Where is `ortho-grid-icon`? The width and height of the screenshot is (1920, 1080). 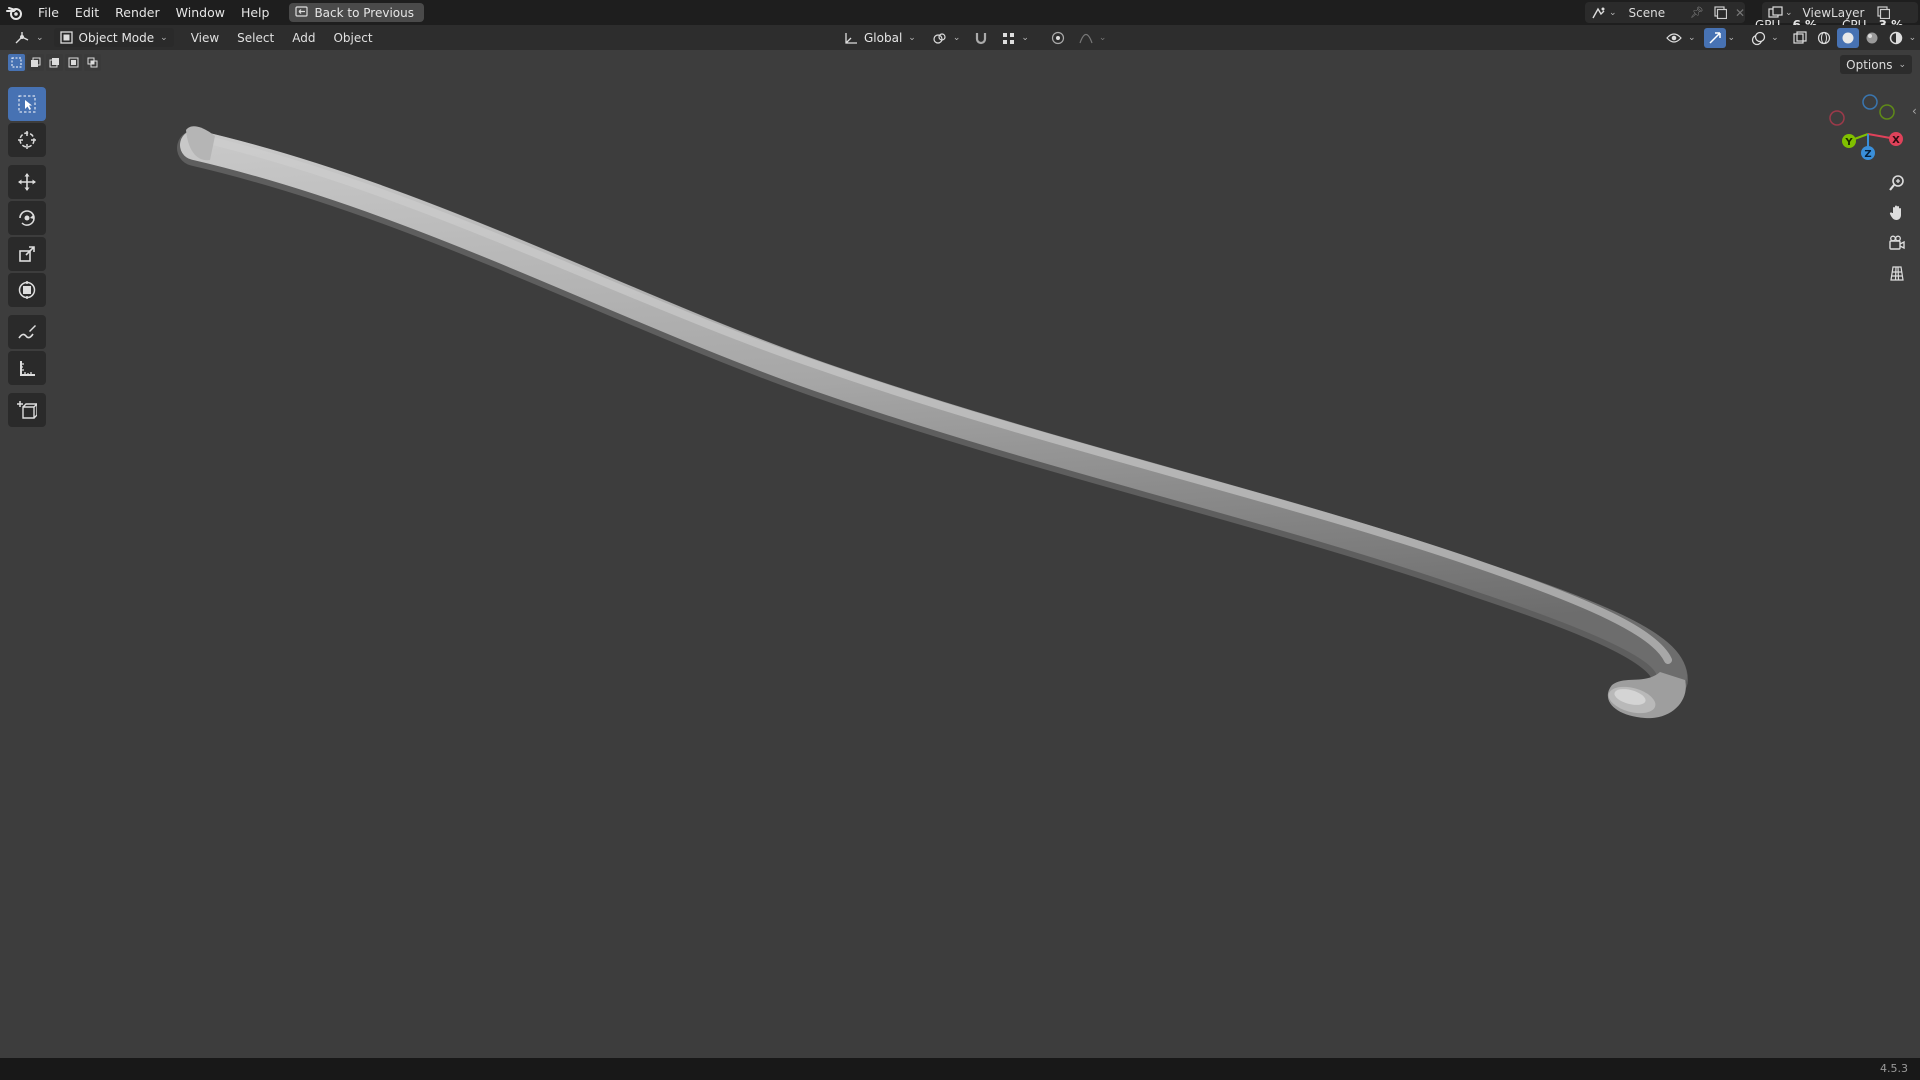 ortho-grid-icon is located at coordinates (1897, 273).